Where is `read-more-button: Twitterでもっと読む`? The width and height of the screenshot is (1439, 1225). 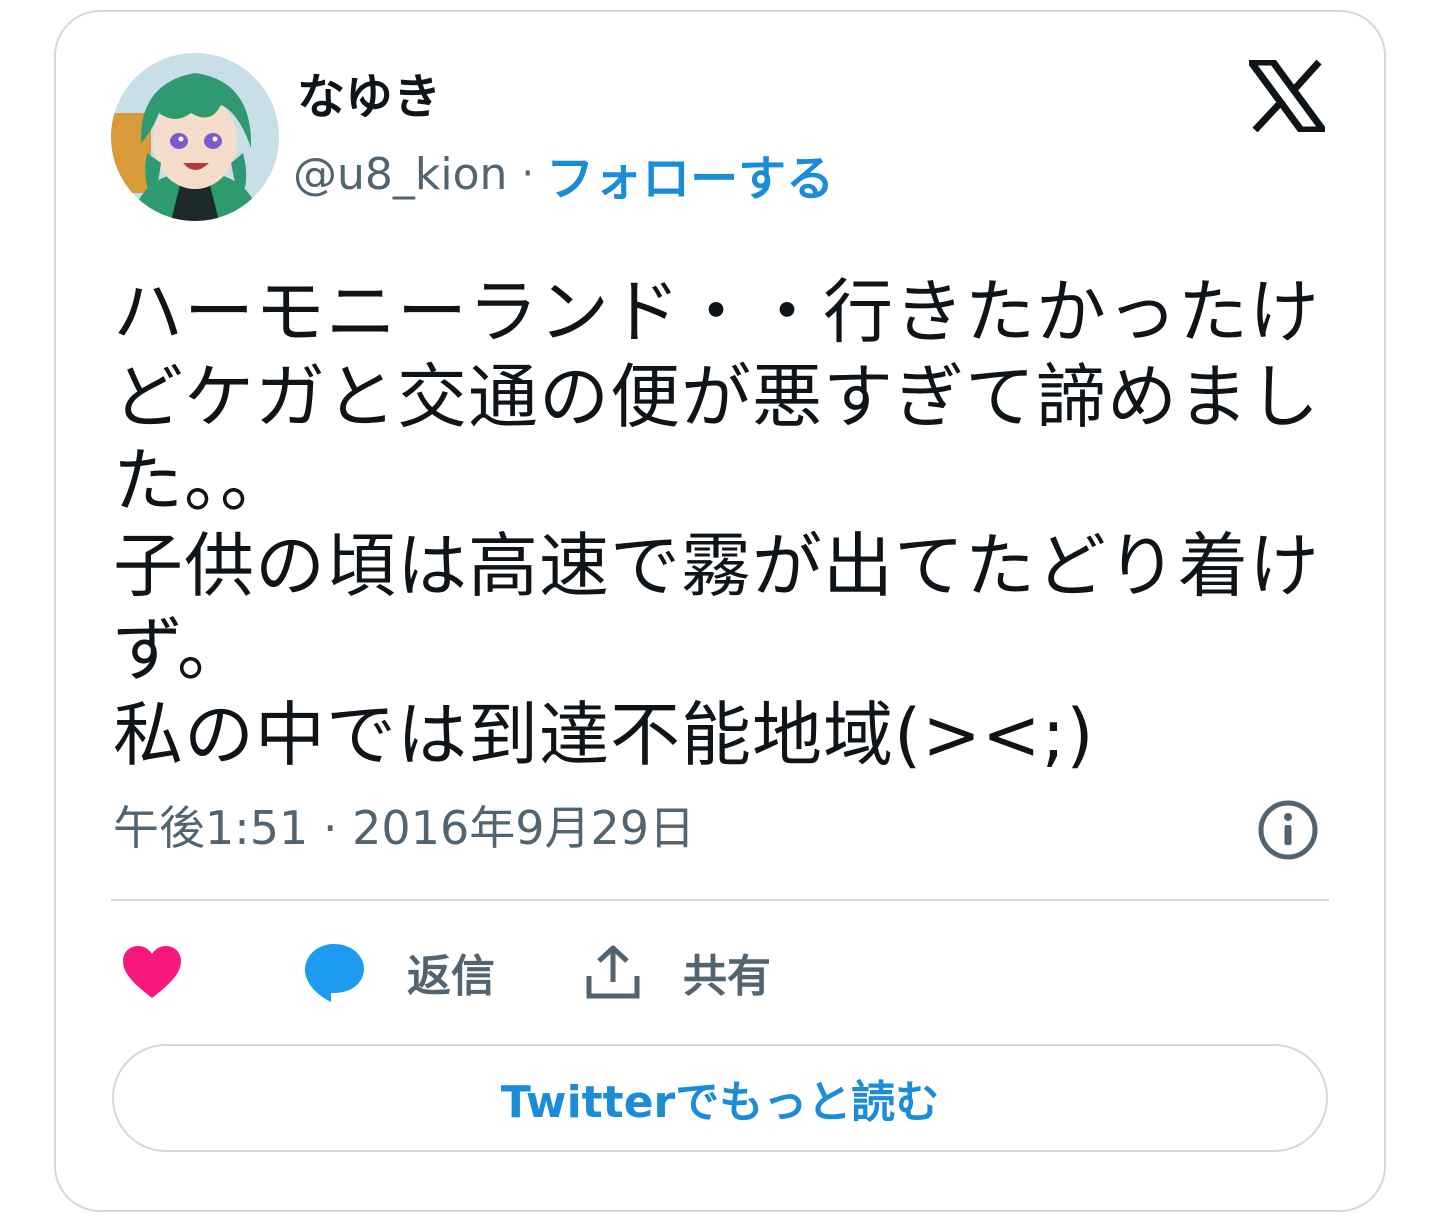 read-more-button: Twitterでもっと読む is located at coordinates (720, 1098).